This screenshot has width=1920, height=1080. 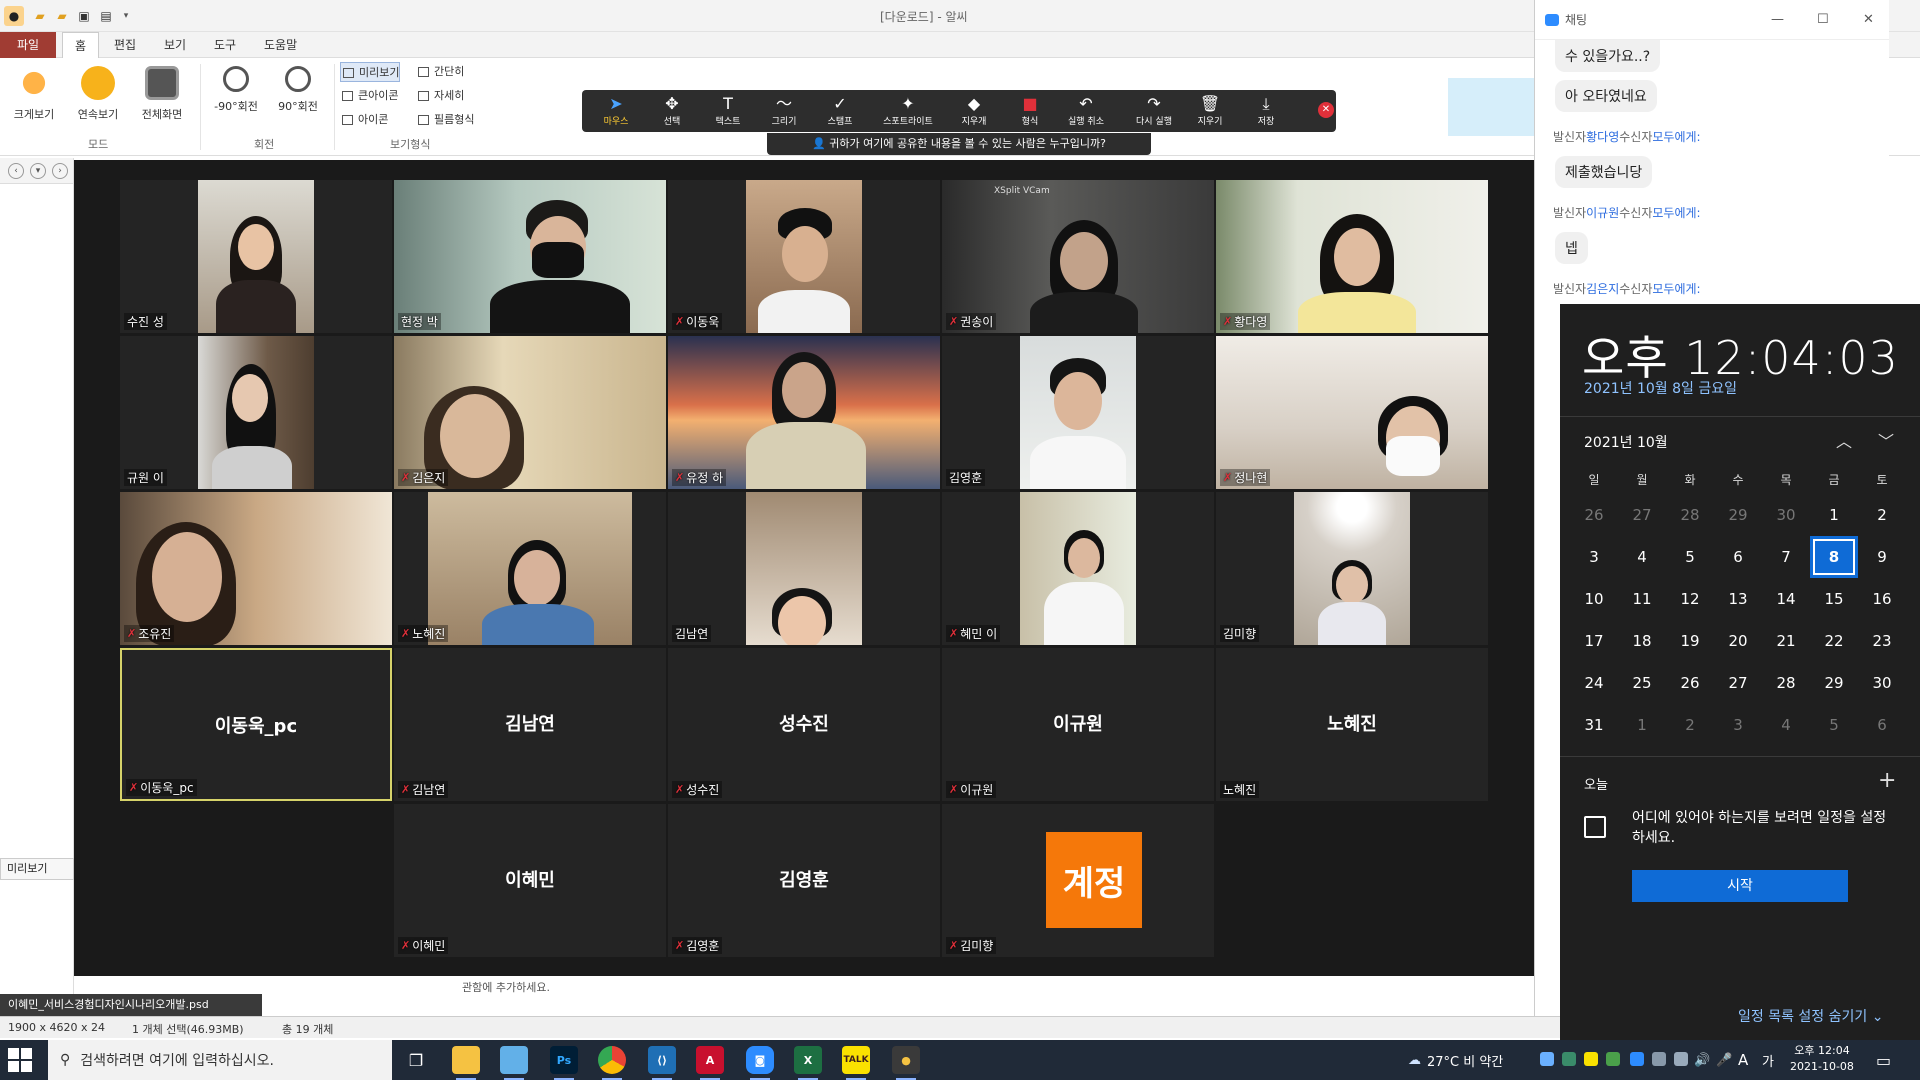 I want to click on calendar-day: 18, so click(x=1642, y=641).